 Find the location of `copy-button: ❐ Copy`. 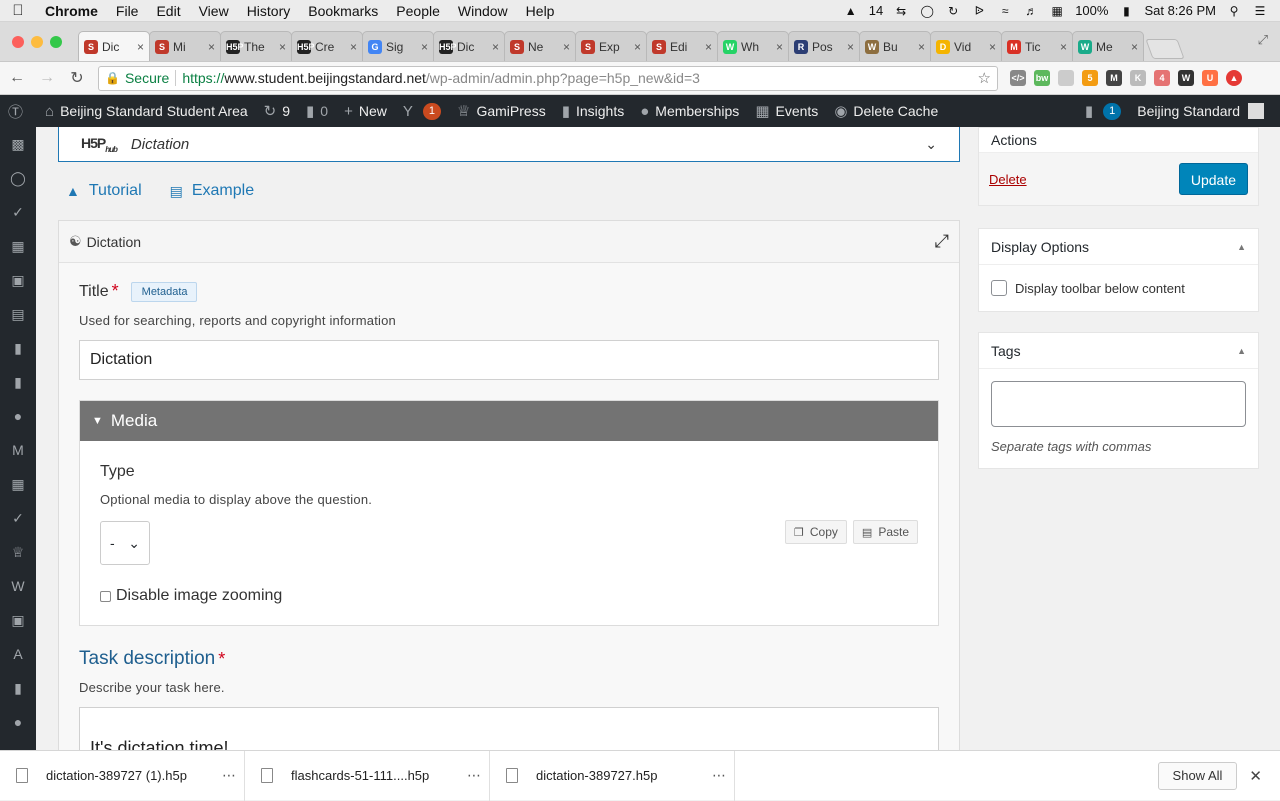

copy-button: ❐ Copy is located at coordinates (816, 532).